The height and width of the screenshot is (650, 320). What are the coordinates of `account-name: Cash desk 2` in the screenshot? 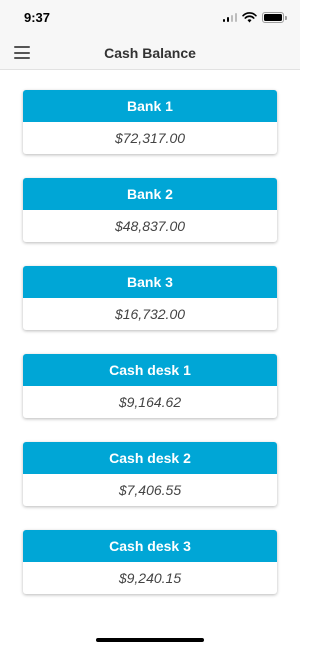 It's located at (150, 458).